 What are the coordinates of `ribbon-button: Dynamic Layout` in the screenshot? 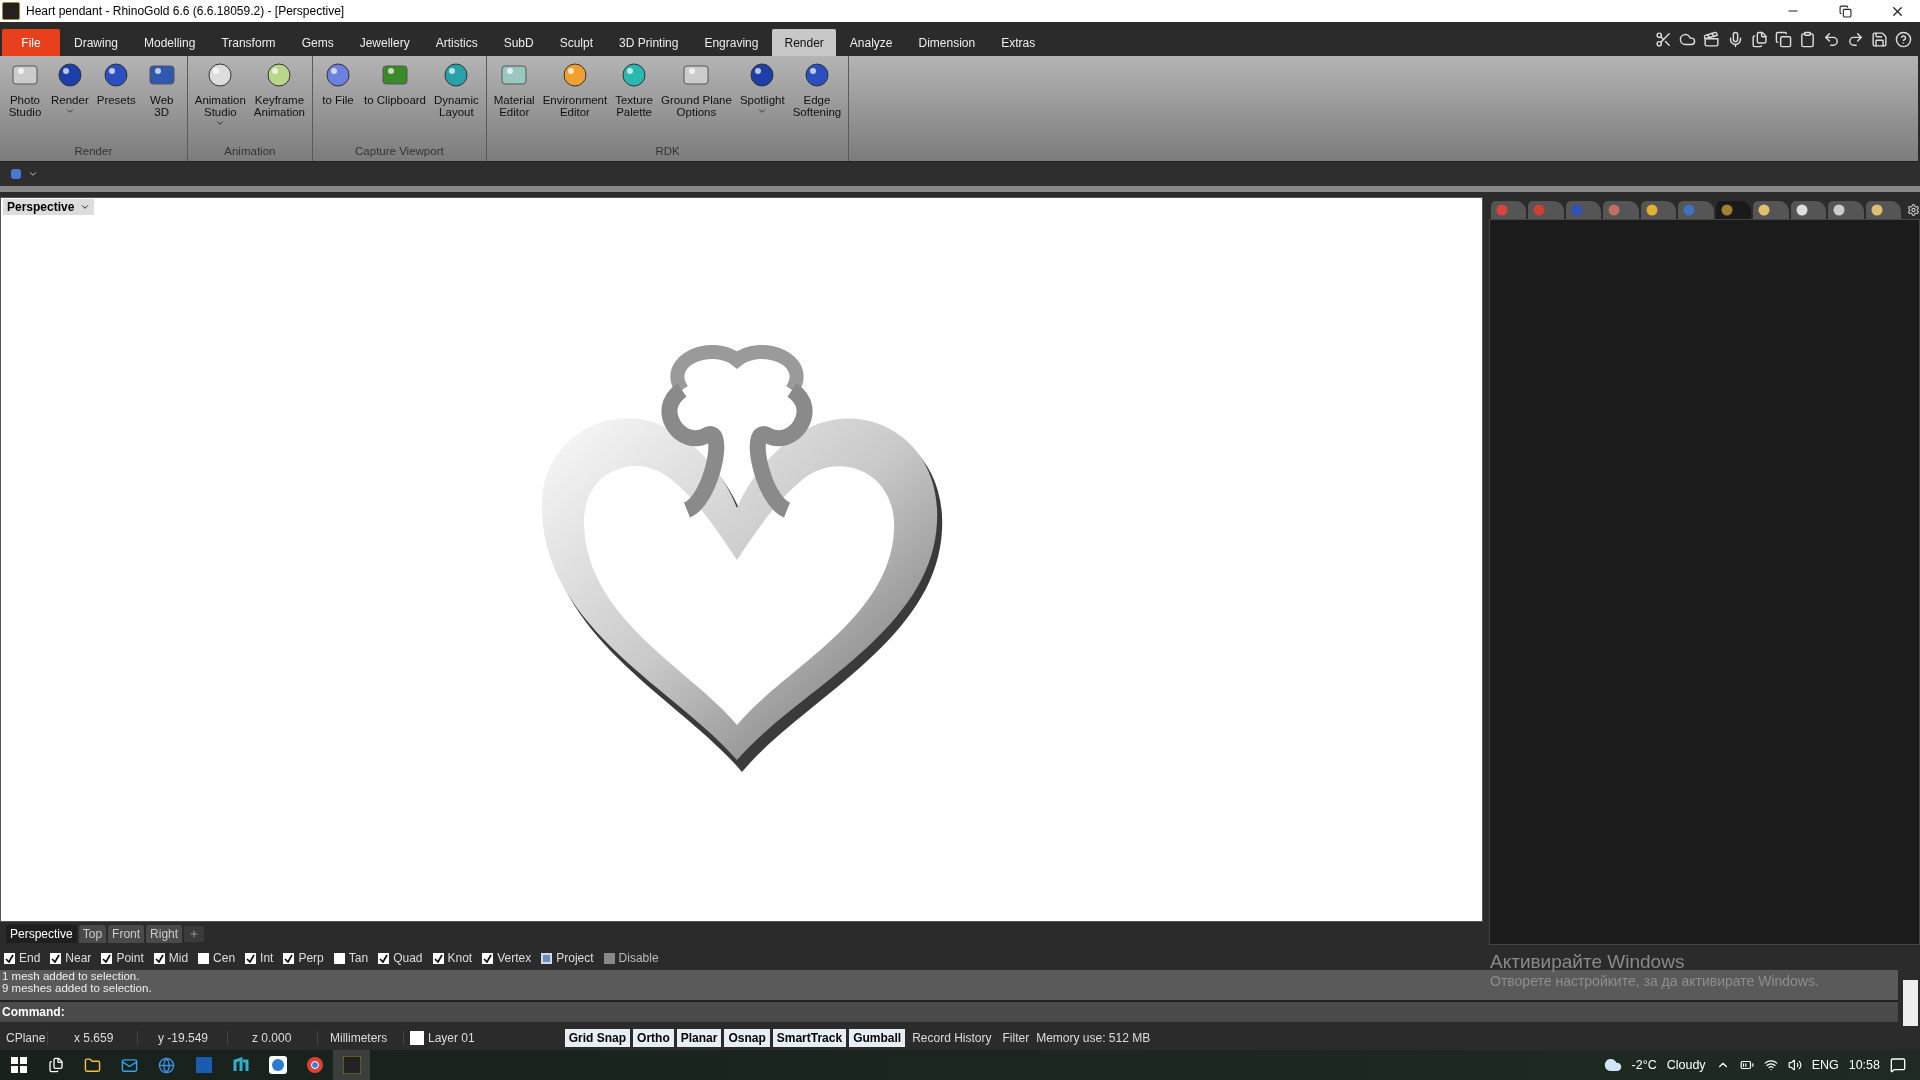 It's located at (456, 100).